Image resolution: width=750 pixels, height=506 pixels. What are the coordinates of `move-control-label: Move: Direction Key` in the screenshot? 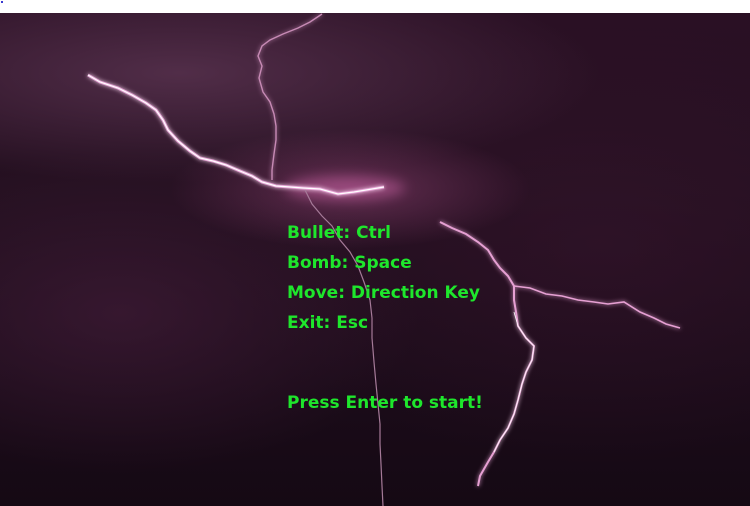 It's located at (383, 293).